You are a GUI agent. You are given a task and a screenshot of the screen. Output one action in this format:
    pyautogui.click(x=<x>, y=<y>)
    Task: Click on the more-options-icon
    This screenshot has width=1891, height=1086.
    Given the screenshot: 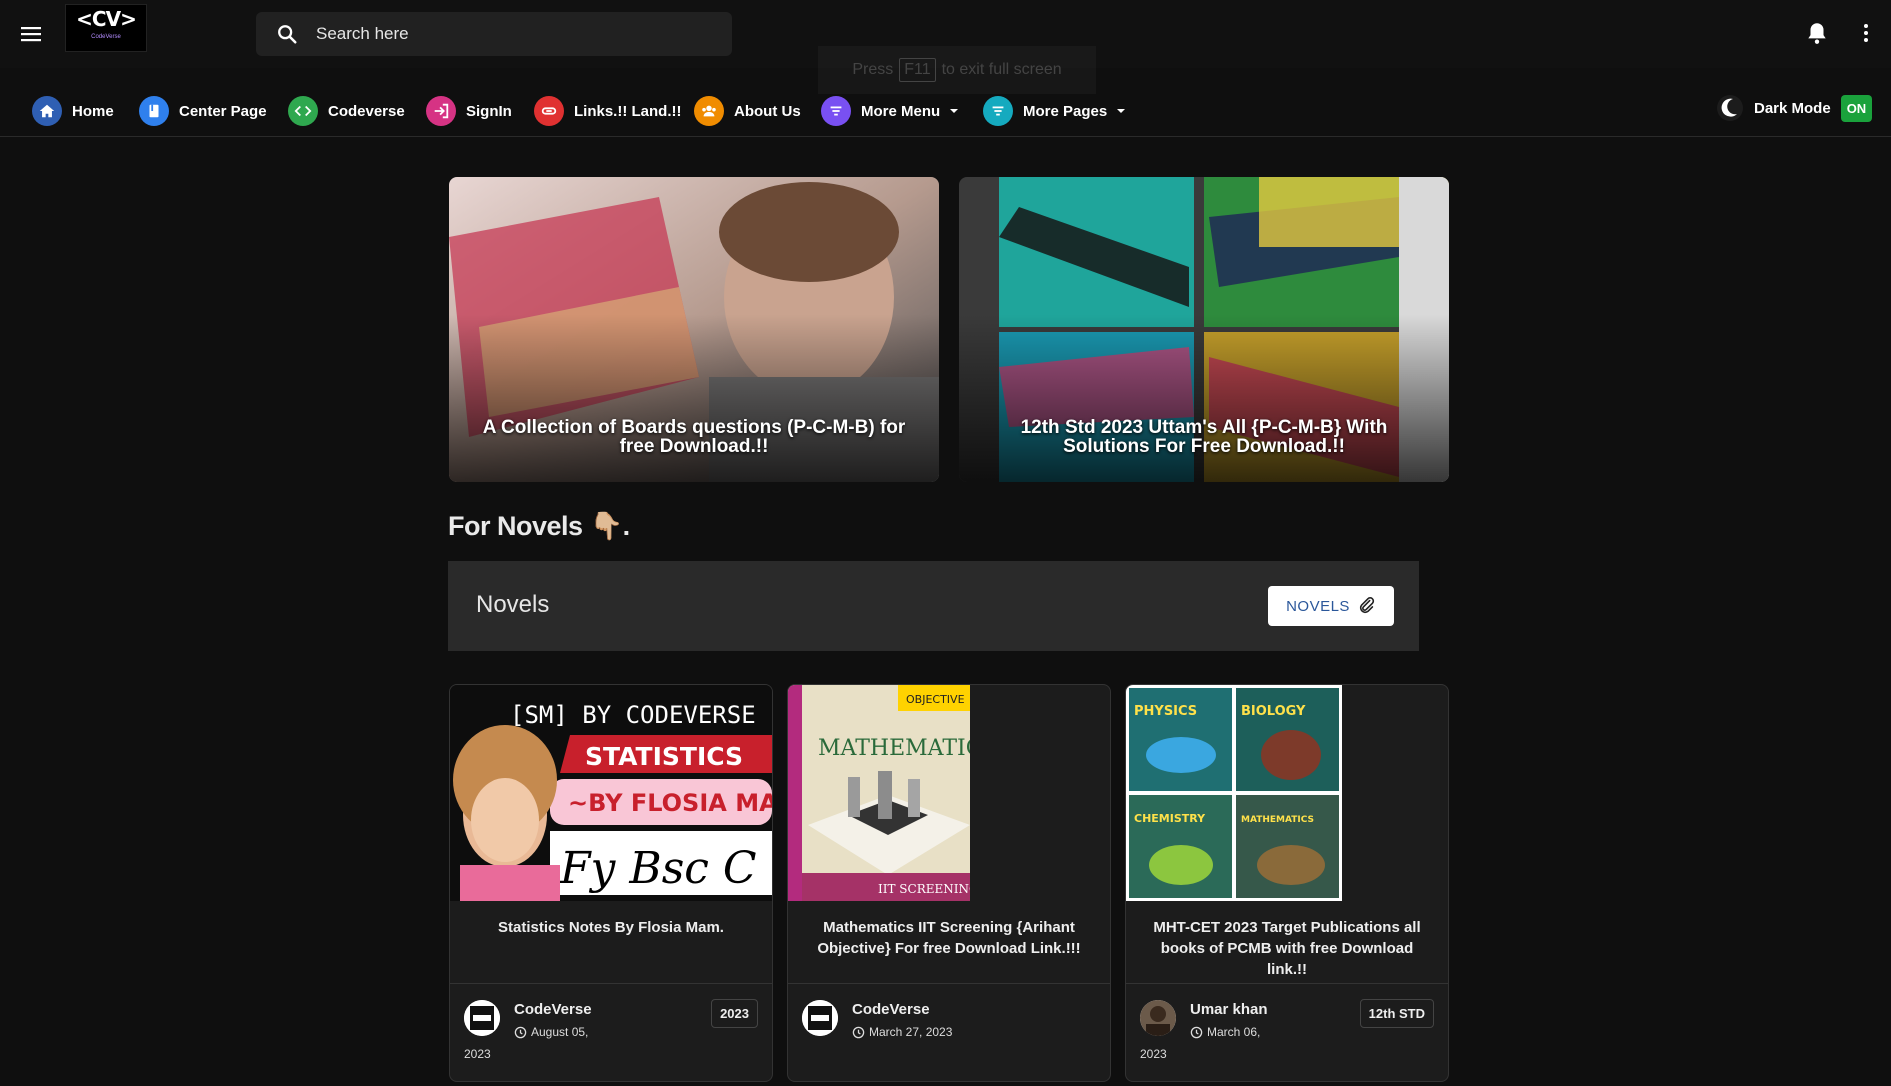 What is the action you would take?
    pyautogui.click(x=1866, y=33)
    